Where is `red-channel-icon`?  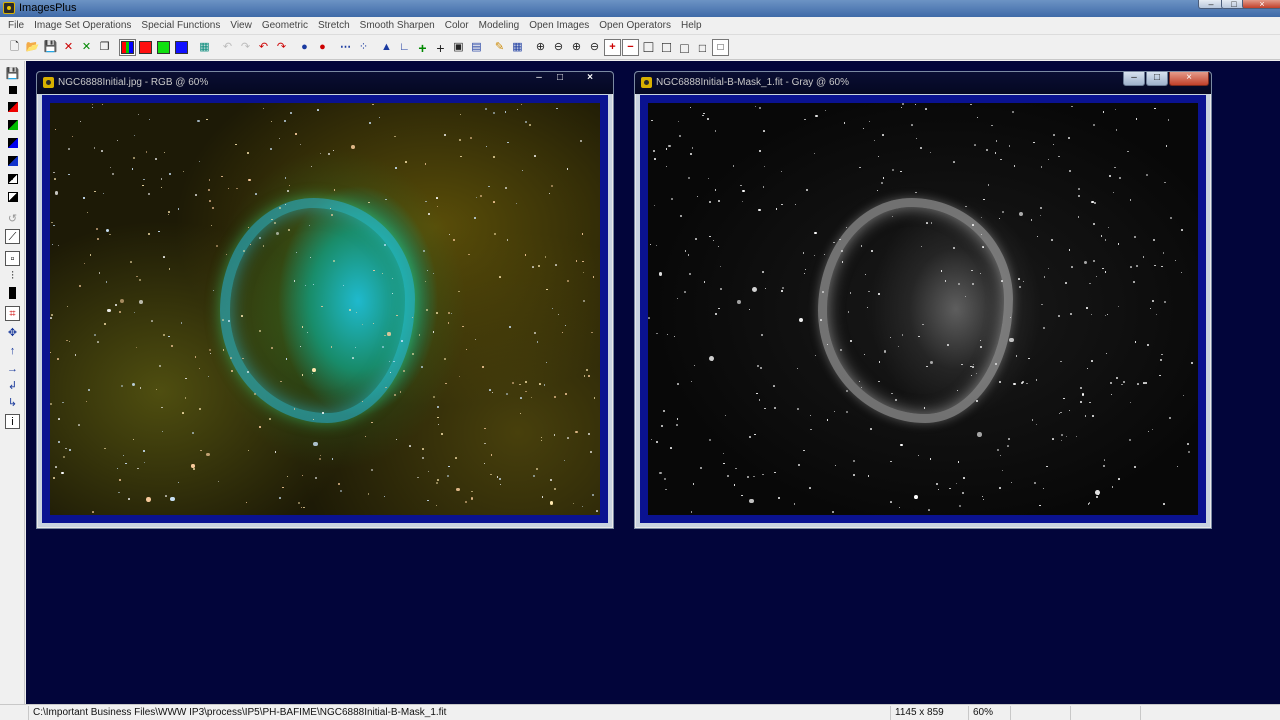
red-channel-icon is located at coordinates (145, 47).